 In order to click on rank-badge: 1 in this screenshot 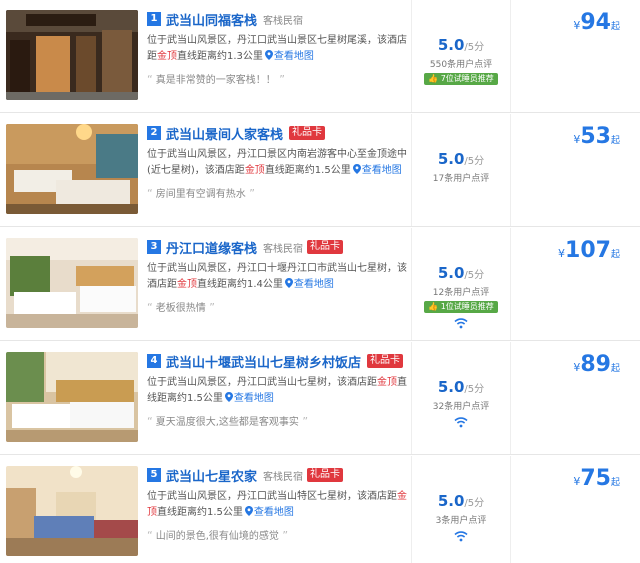, I will do `click(154, 19)`.